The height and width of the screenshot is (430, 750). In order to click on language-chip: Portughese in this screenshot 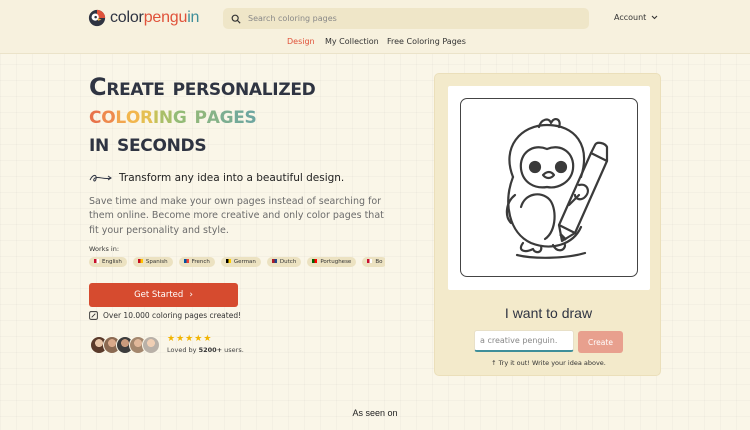, I will do `click(332, 262)`.